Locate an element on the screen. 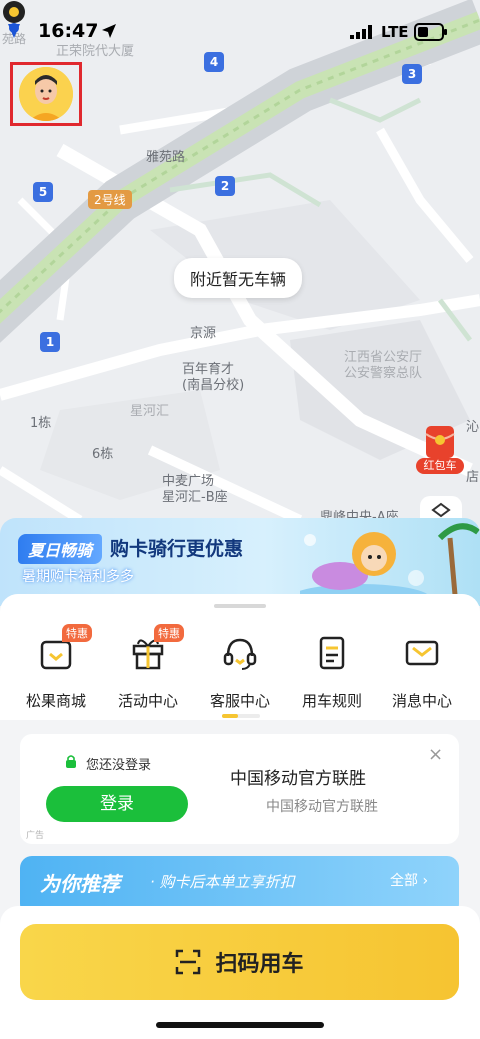 The height and width of the screenshot is (1039, 480). user-face-icon is located at coordinates (46, 94).